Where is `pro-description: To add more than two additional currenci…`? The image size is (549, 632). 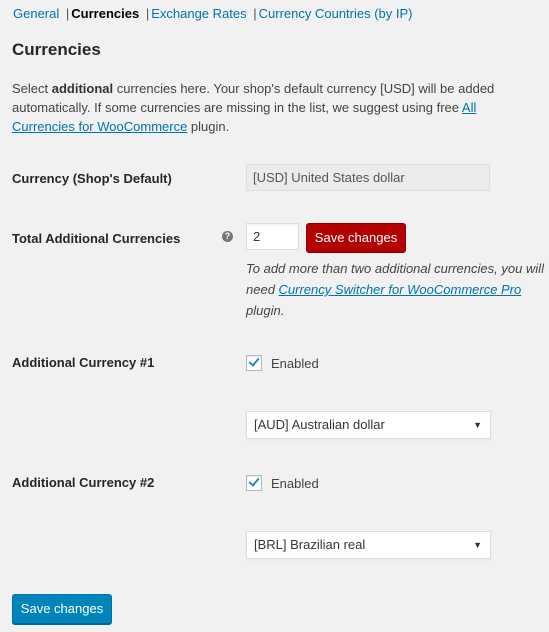 pro-description: To add more than two additional currenci… is located at coordinates (396, 289).